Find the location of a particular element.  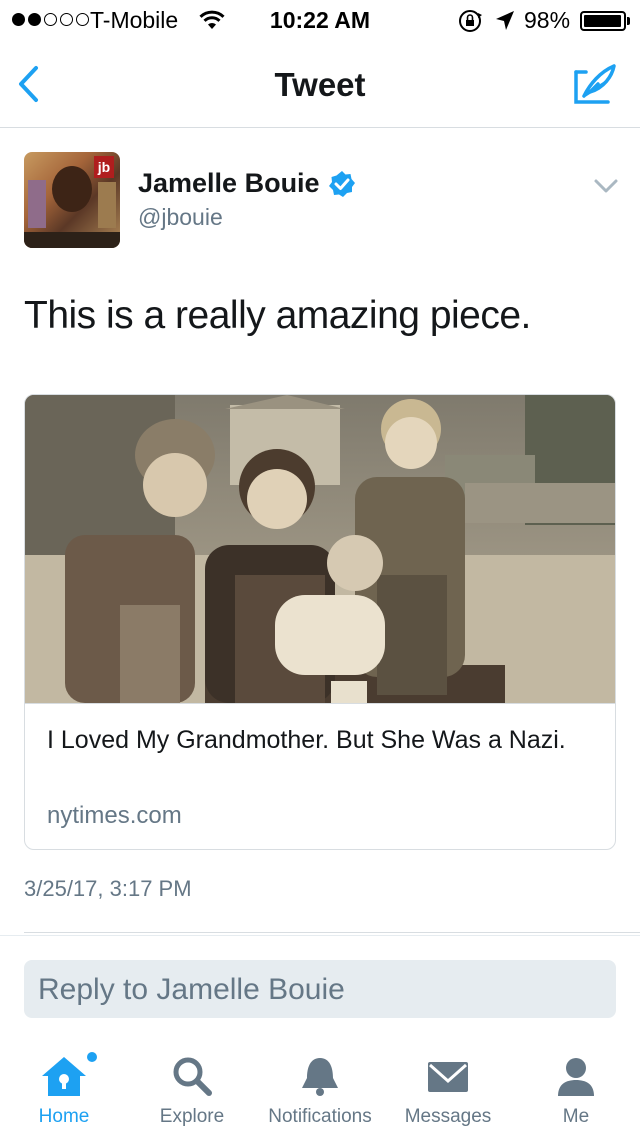

chevron-down-icon is located at coordinates (606, 186).